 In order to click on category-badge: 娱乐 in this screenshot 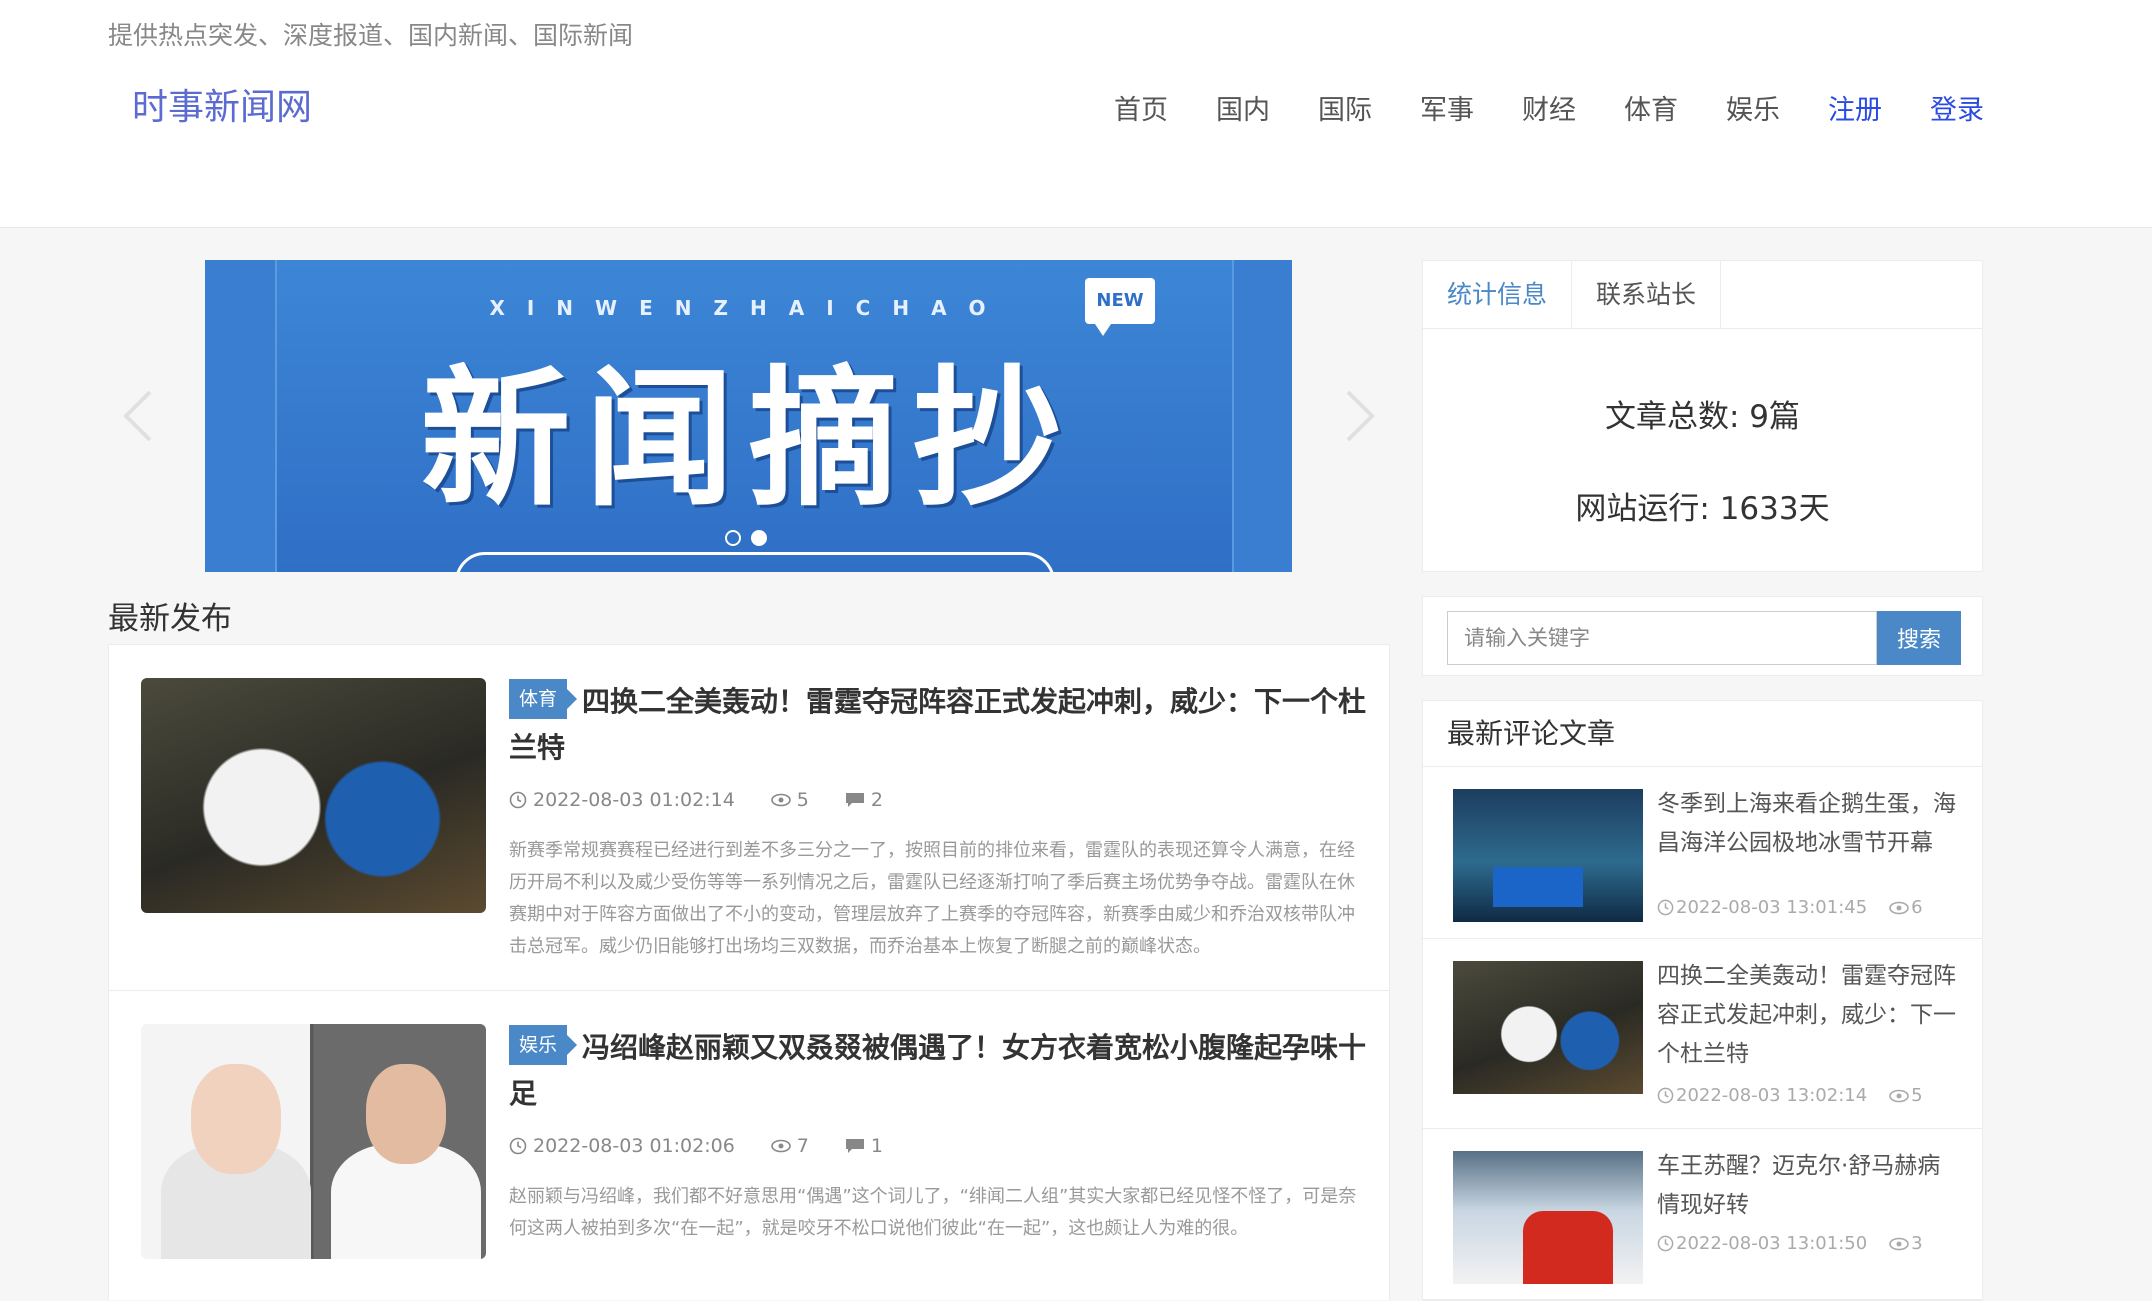, I will do `click(543, 1045)`.